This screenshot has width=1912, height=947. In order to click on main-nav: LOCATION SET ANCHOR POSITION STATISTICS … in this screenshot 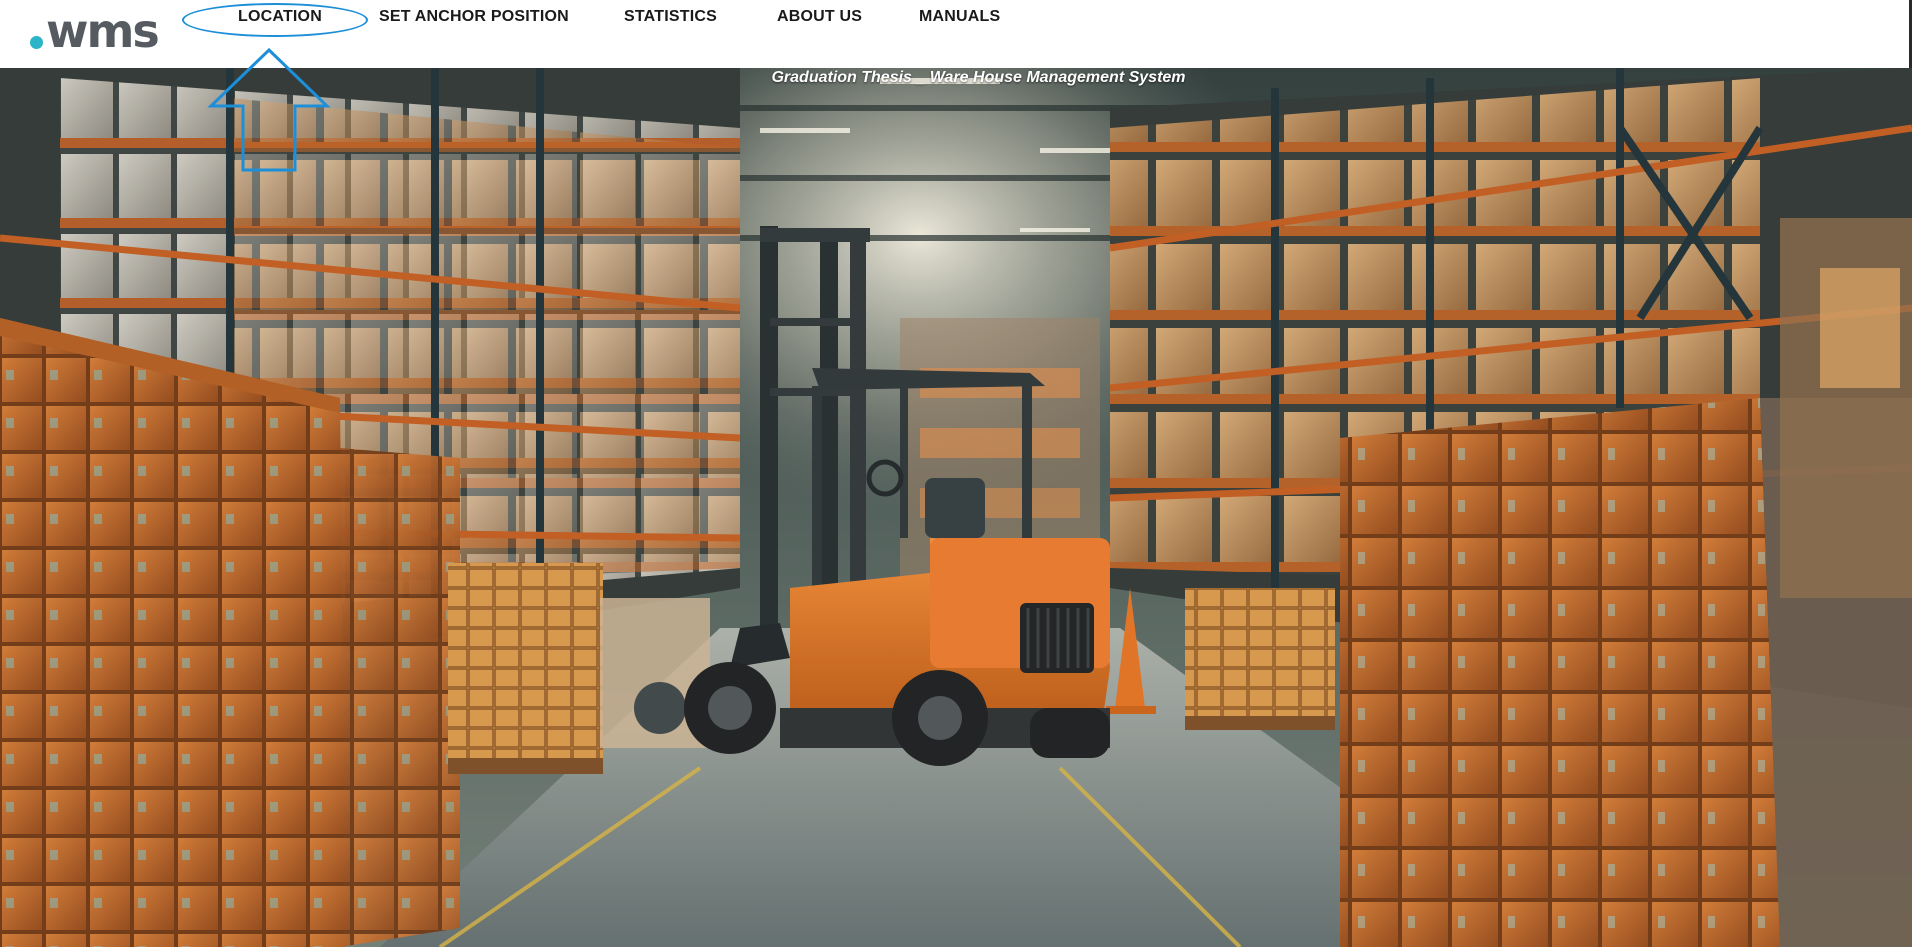, I will do `click(956, 18)`.